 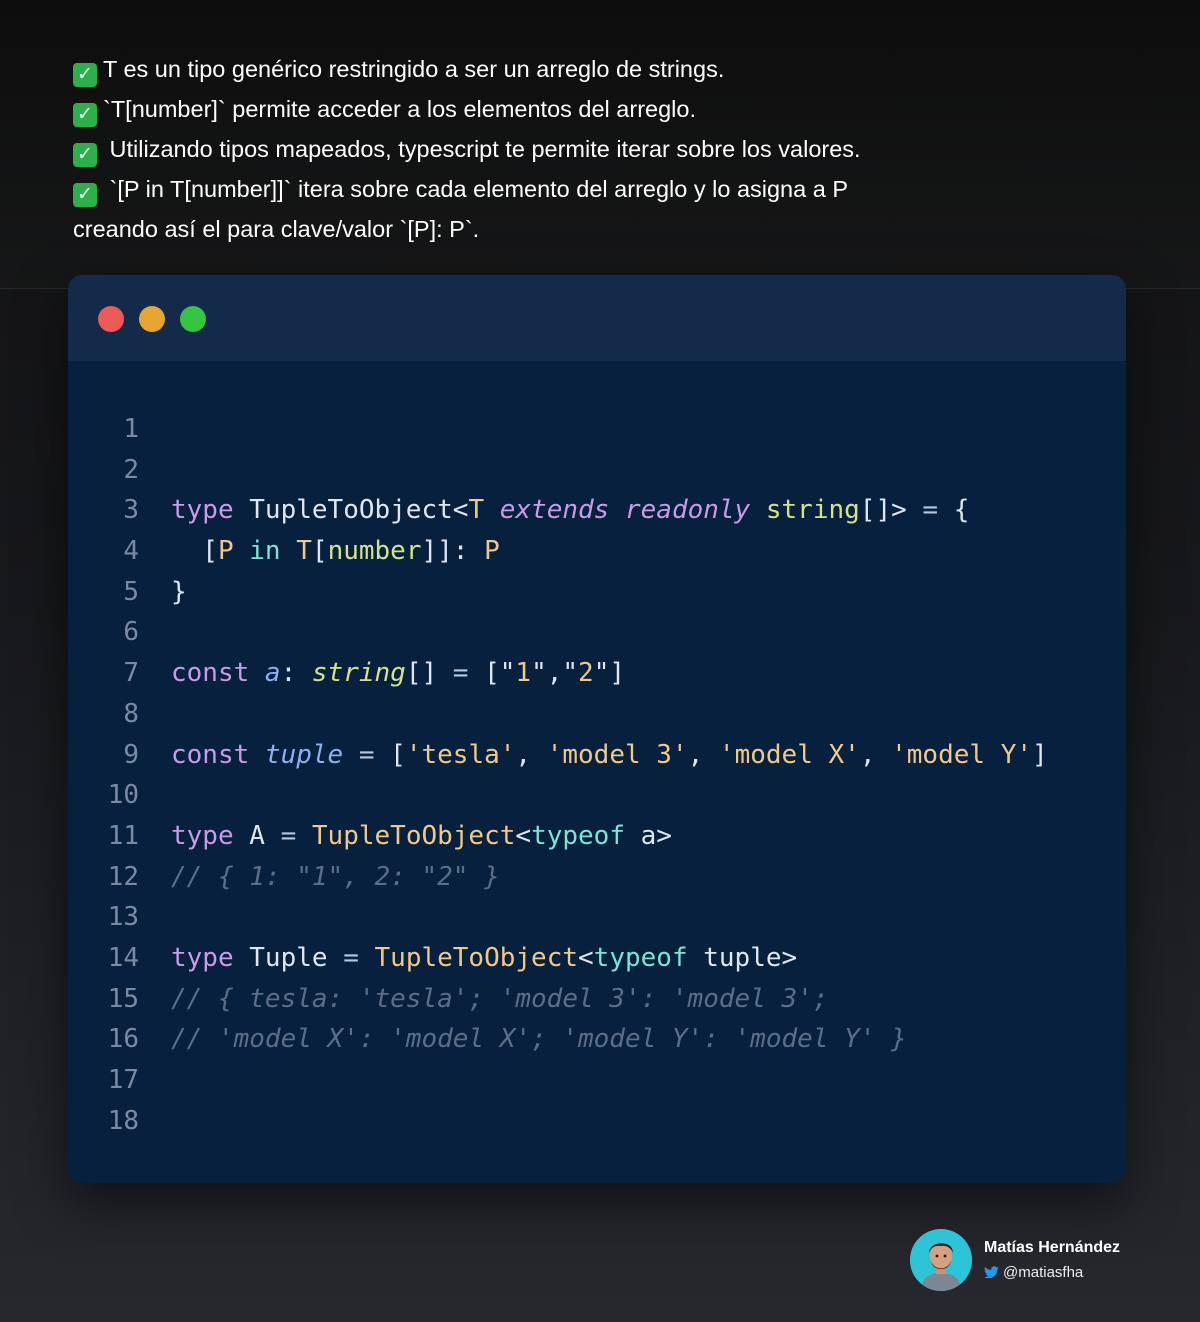 What do you see at coordinates (1040, 754) in the screenshot?
I see `code-token: ]` at bounding box center [1040, 754].